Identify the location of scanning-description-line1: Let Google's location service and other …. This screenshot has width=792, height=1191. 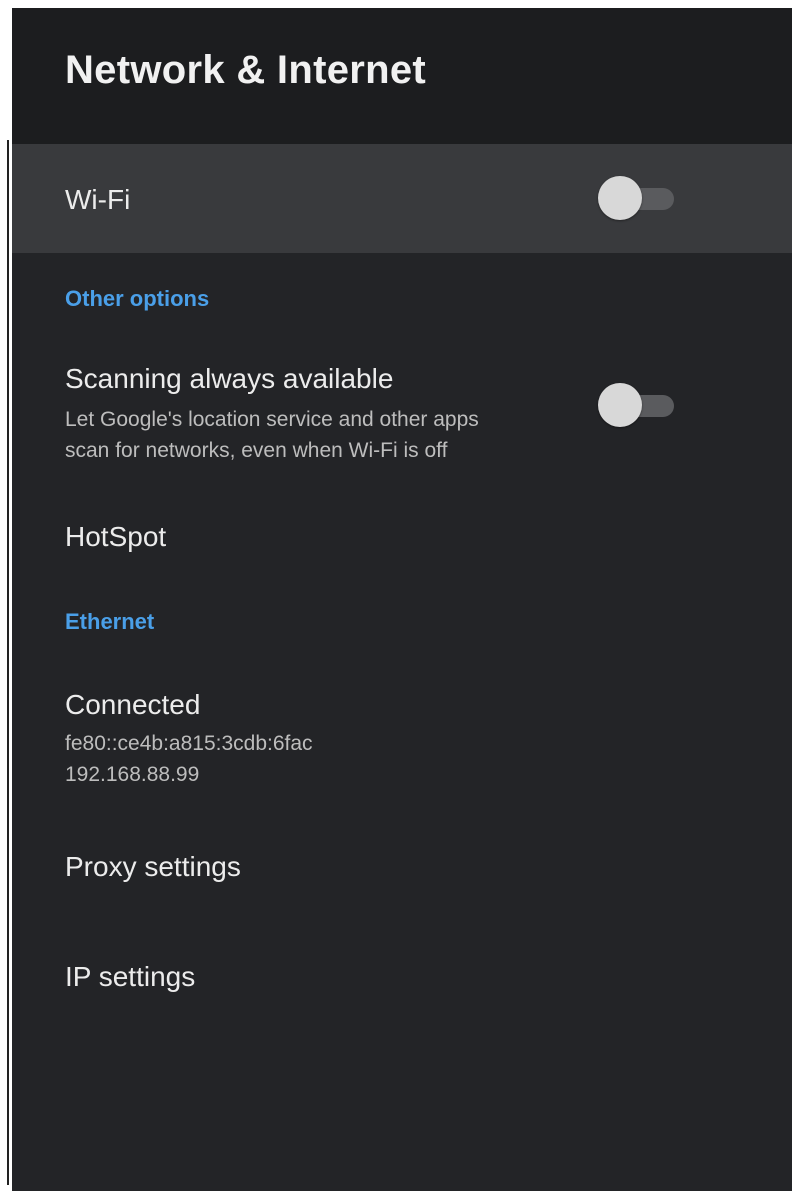
(272, 419).